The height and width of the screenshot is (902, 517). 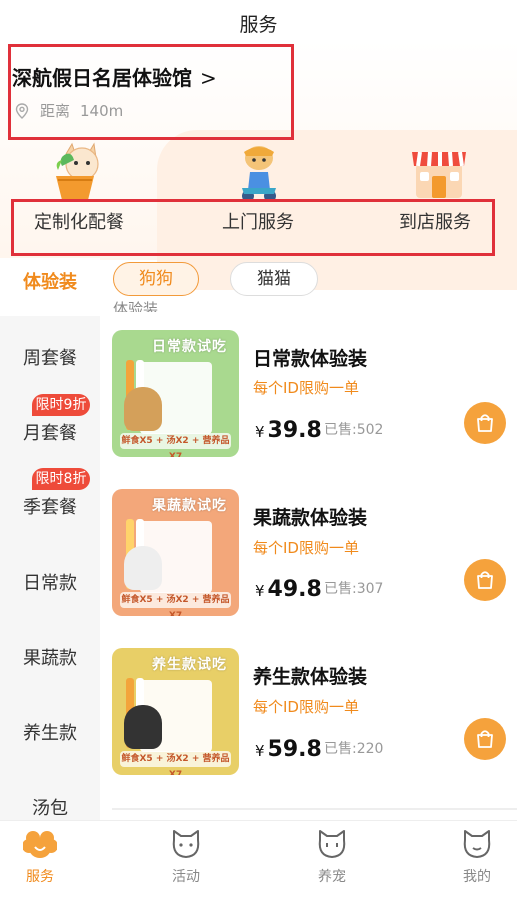 What do you see at coordinates (50, 582) in the screenshot?
I see `sidebar-item-daily: 日常款` at bounding box center [50, 582].